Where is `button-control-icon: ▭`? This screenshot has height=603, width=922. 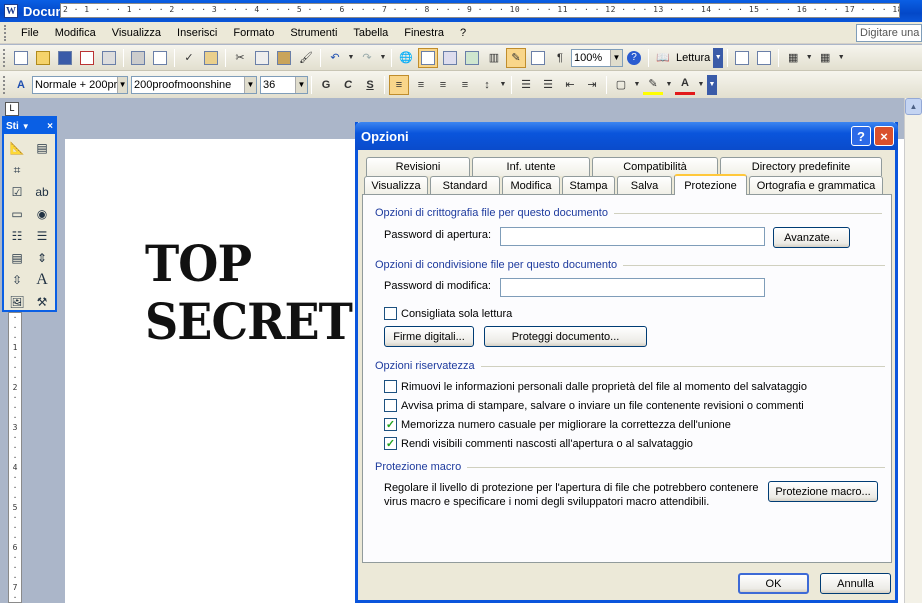
button-control-icon: ▭ is located at coordinates (17, 214).